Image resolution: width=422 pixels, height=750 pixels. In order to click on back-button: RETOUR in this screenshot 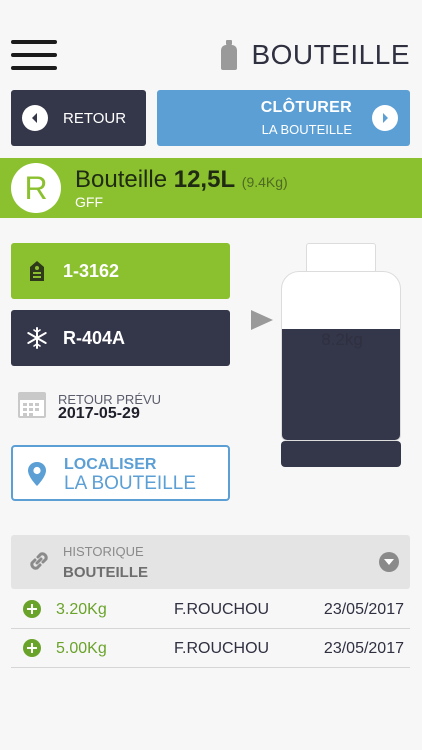, I will do `click(78, 118)`.